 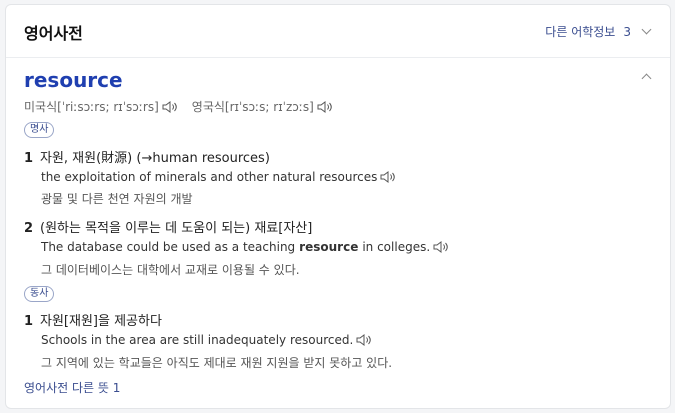 I want to click on chevron-up-icon, so click(x=646, y=78).